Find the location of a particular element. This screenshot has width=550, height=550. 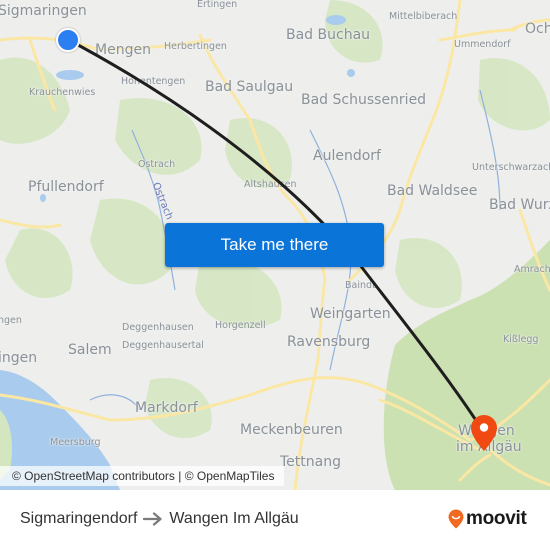

moovit-logo: moovit is located at coordinates (487, 519).